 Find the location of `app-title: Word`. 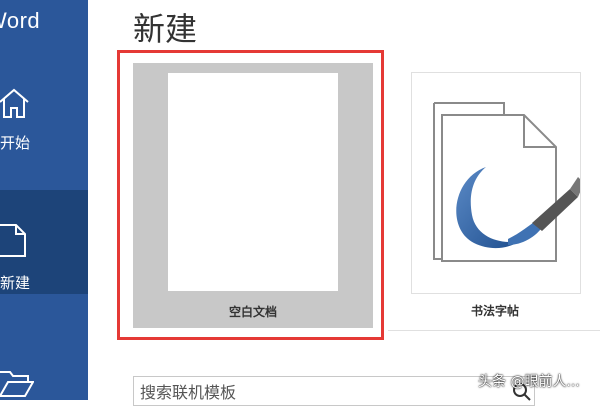

app-title: Word is located at coordinates (20, 20).